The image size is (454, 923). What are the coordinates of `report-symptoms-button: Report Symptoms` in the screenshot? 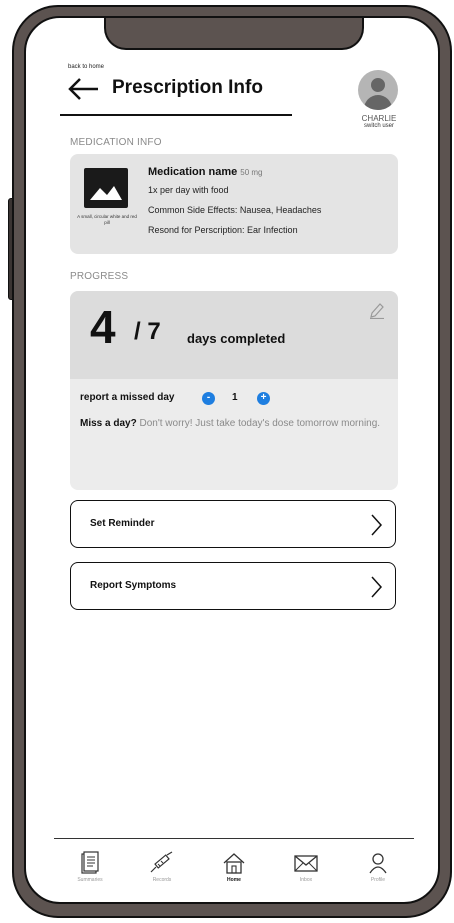 It's located at (233, 586).